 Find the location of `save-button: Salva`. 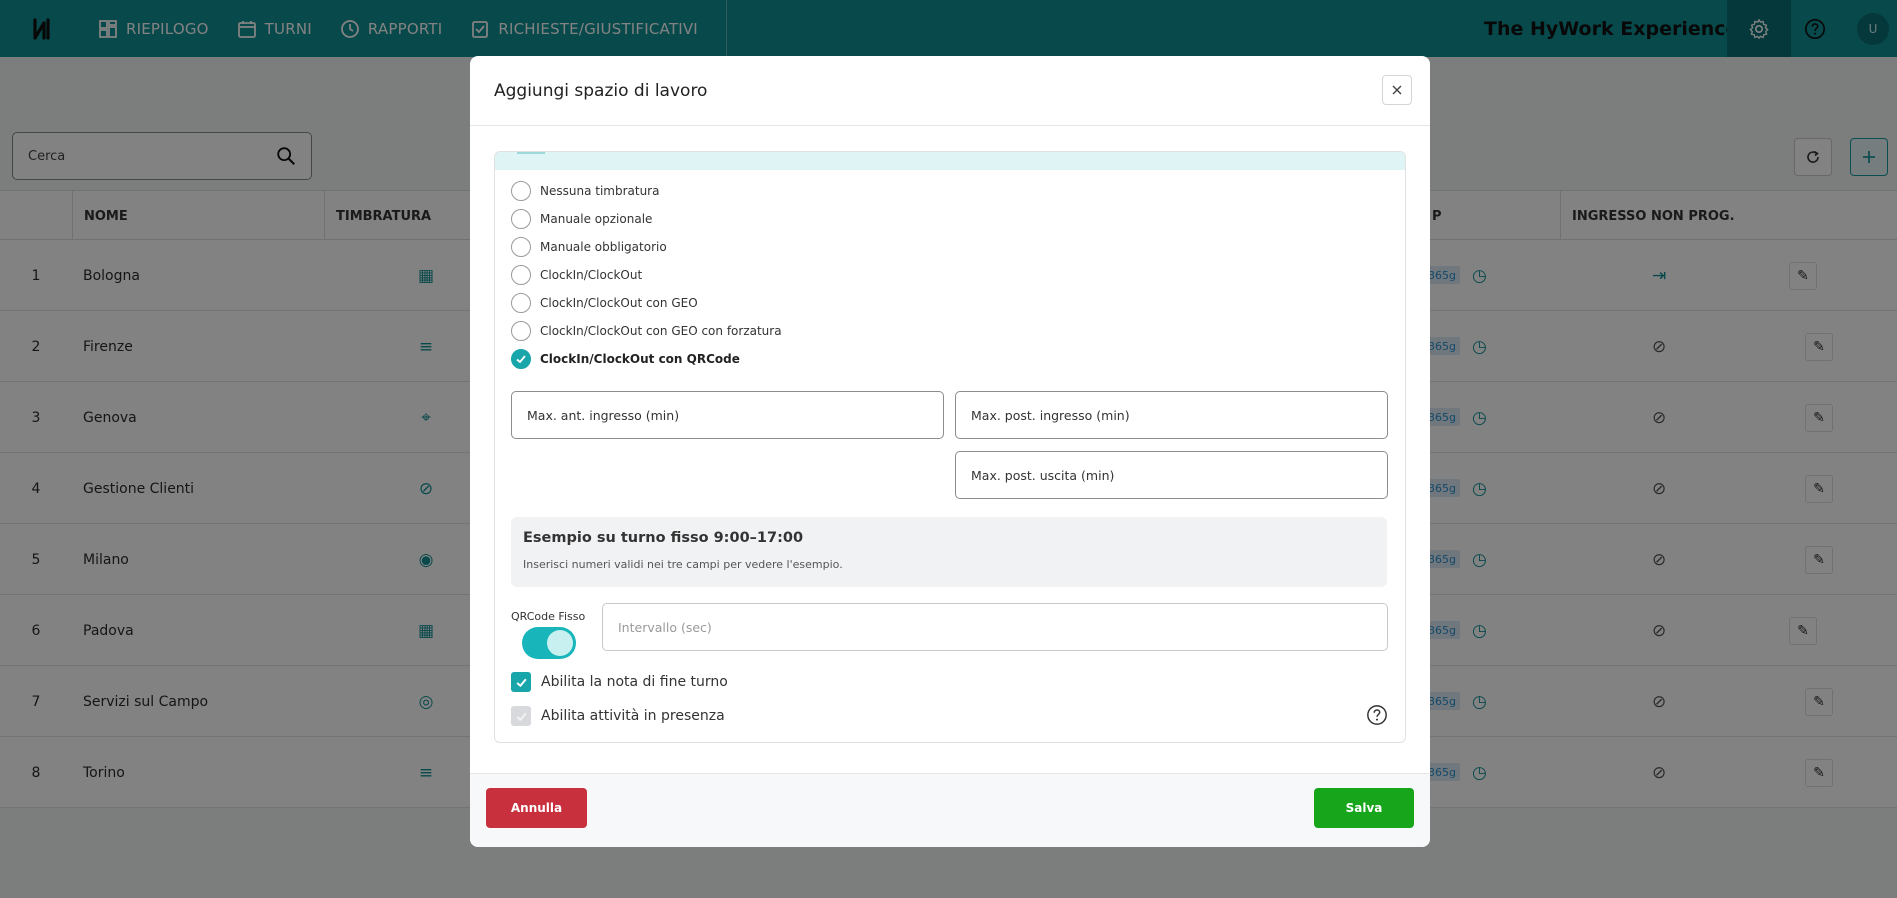

save-button: Salva is located at coordinates (1364, 808).